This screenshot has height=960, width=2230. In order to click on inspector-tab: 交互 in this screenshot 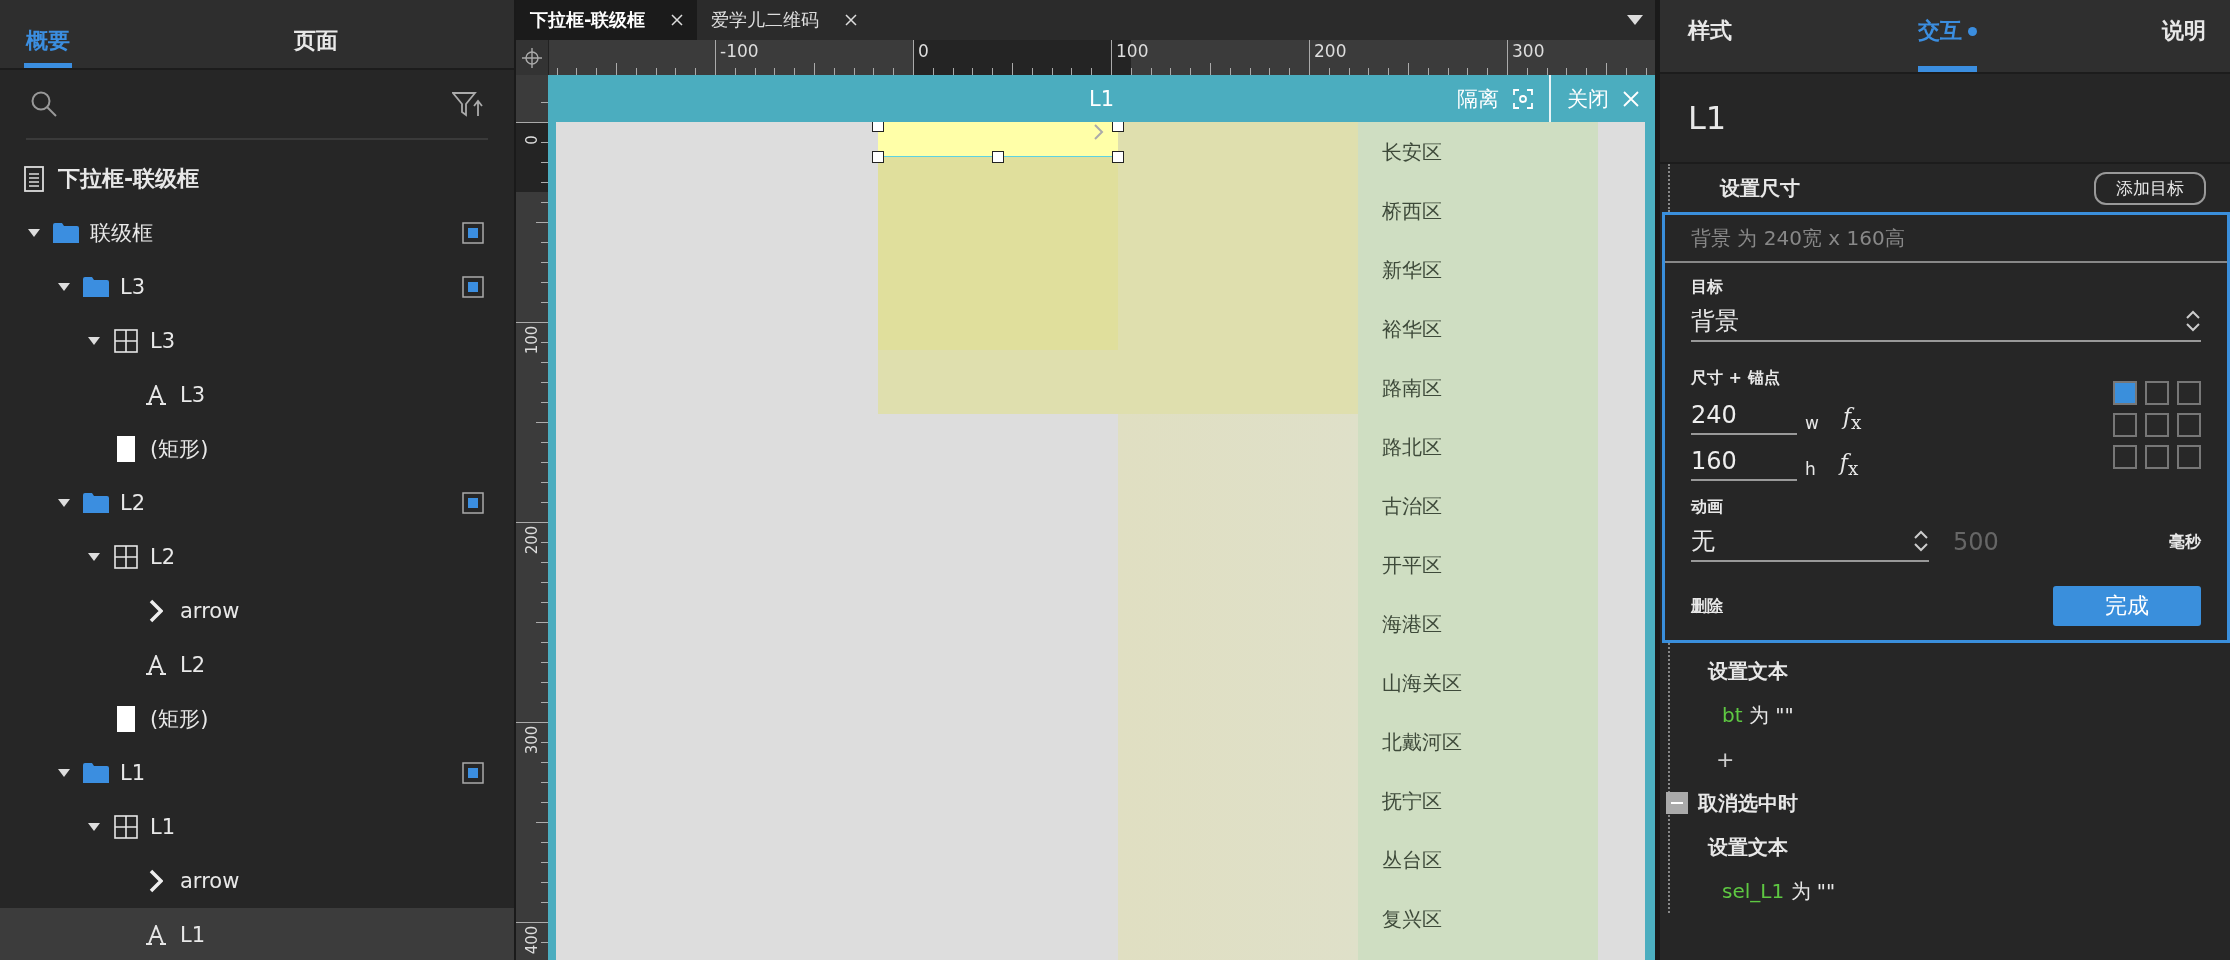, I will do `click(1947, 36)`.